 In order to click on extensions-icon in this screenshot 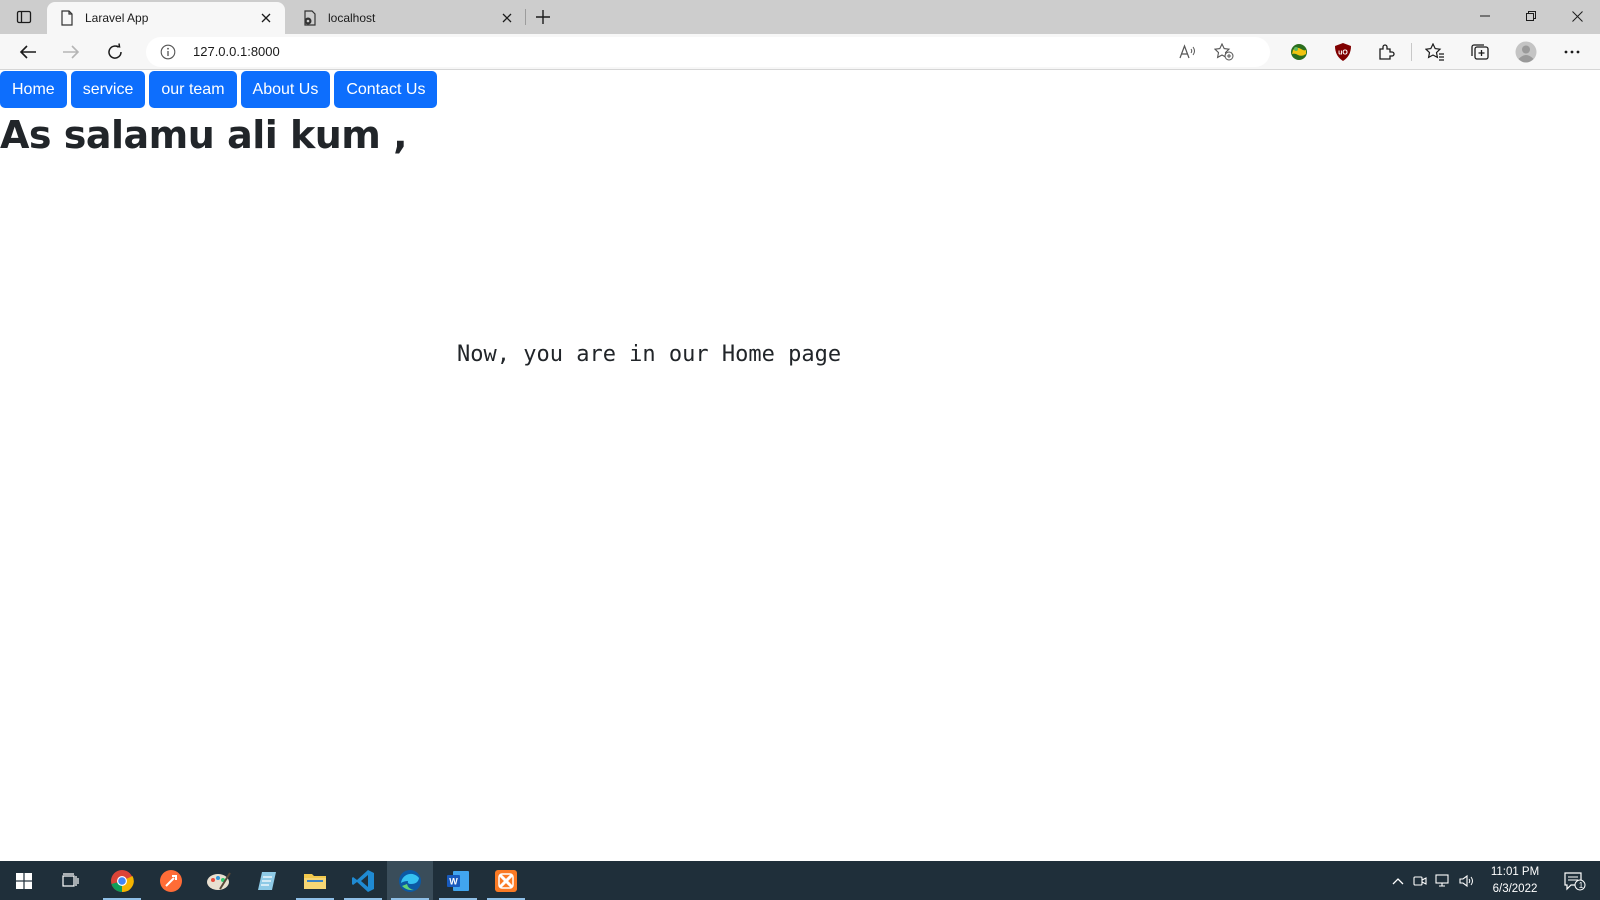, I will do `click(1387, 52)`.